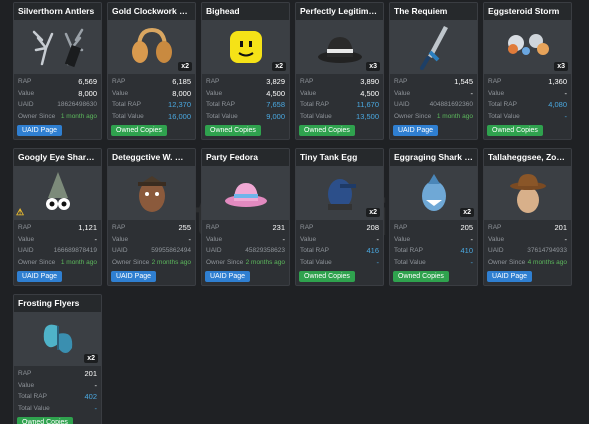  What do you see at coordinates (57, 303) in the screenshot?
I see `item-name: Frosting Flyers` at bounding box center [57, 303].